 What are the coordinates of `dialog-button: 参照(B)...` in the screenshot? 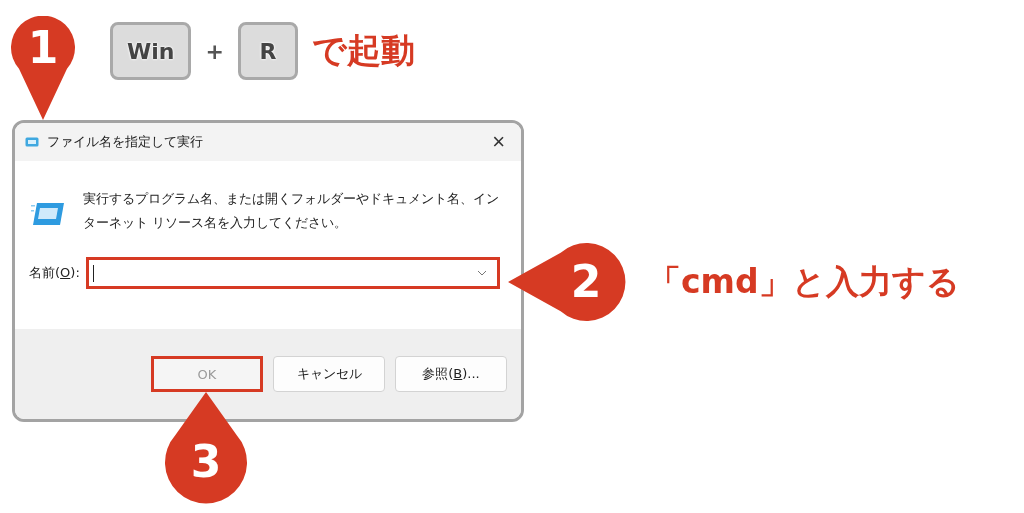 It's located at (451, 374).